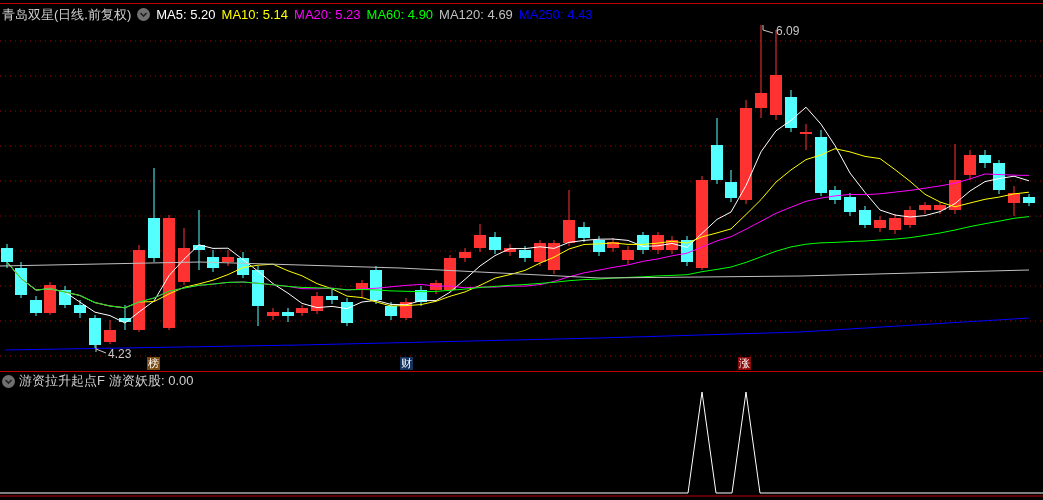  Describe the element at coordinates (788, 31) in the screenshot. I see `high-price-label: 6.09` at that location.